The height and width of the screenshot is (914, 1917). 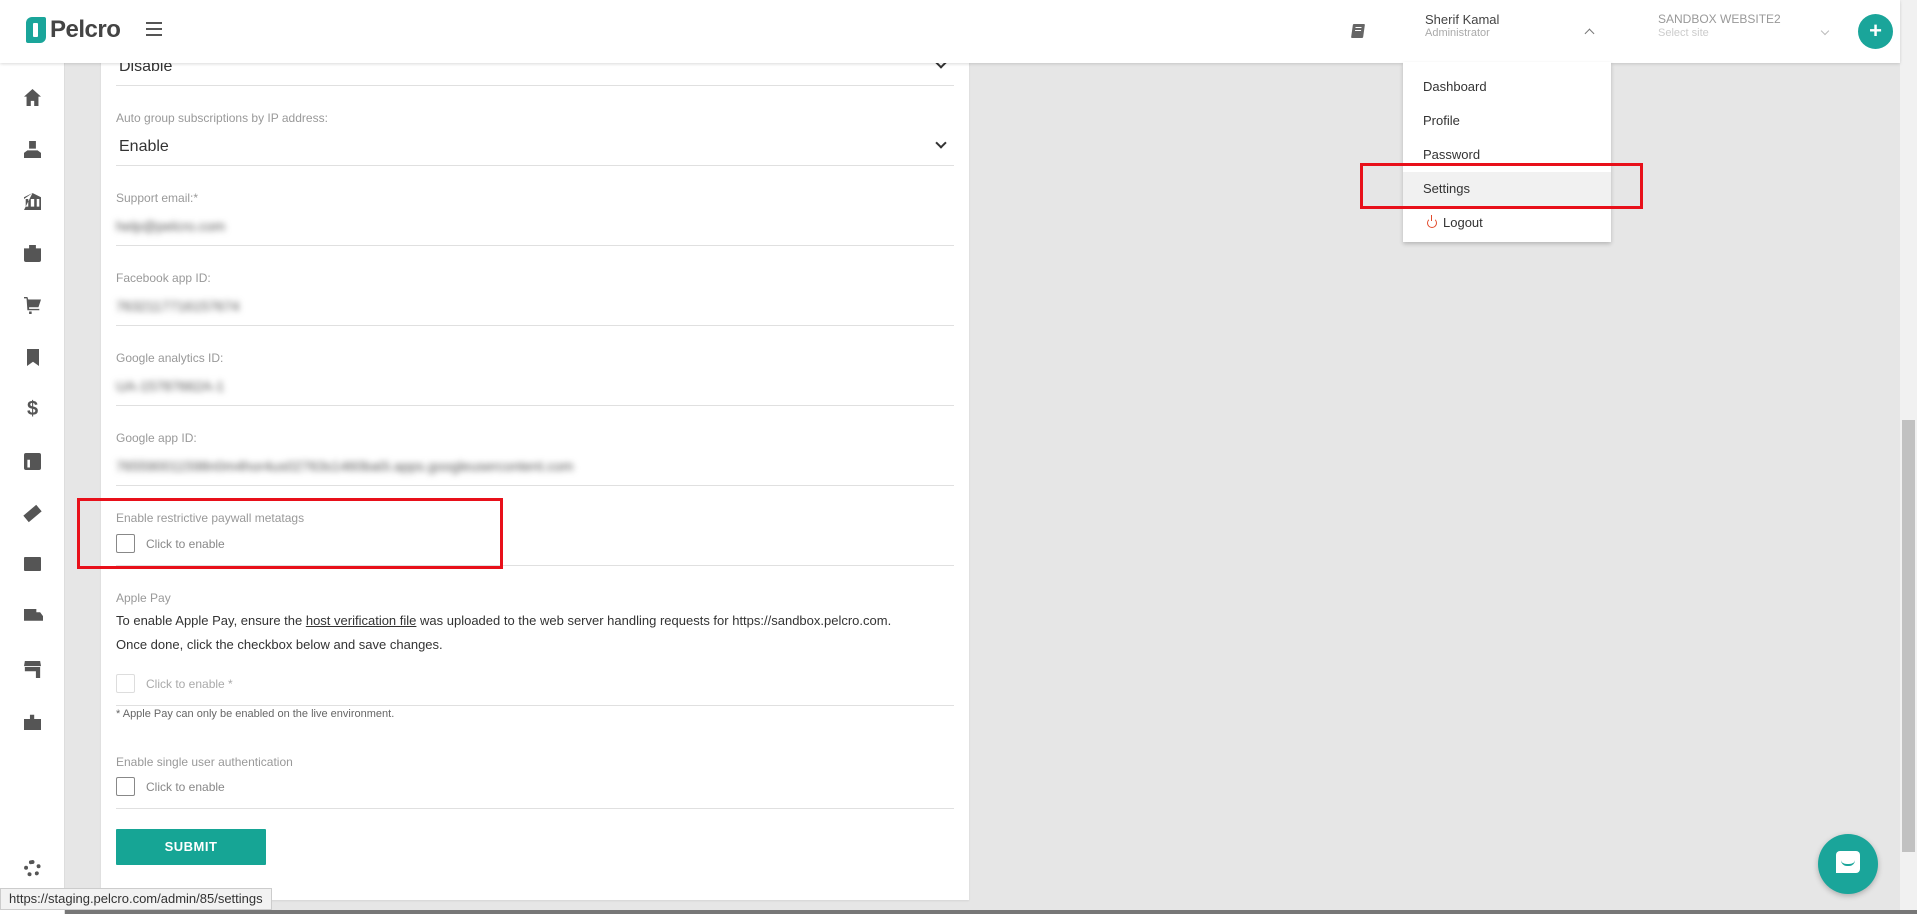 What do you see at coordinates (1507, 223) in the screenshot?
I see `menu-item-logout: Logout` at bounding box center [1507, 223].